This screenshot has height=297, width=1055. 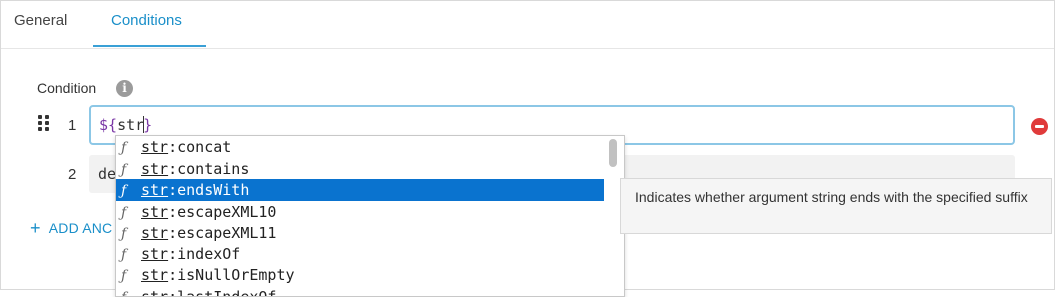 I want to click on dropdown-scrollbar, so click(x=613, y=154).